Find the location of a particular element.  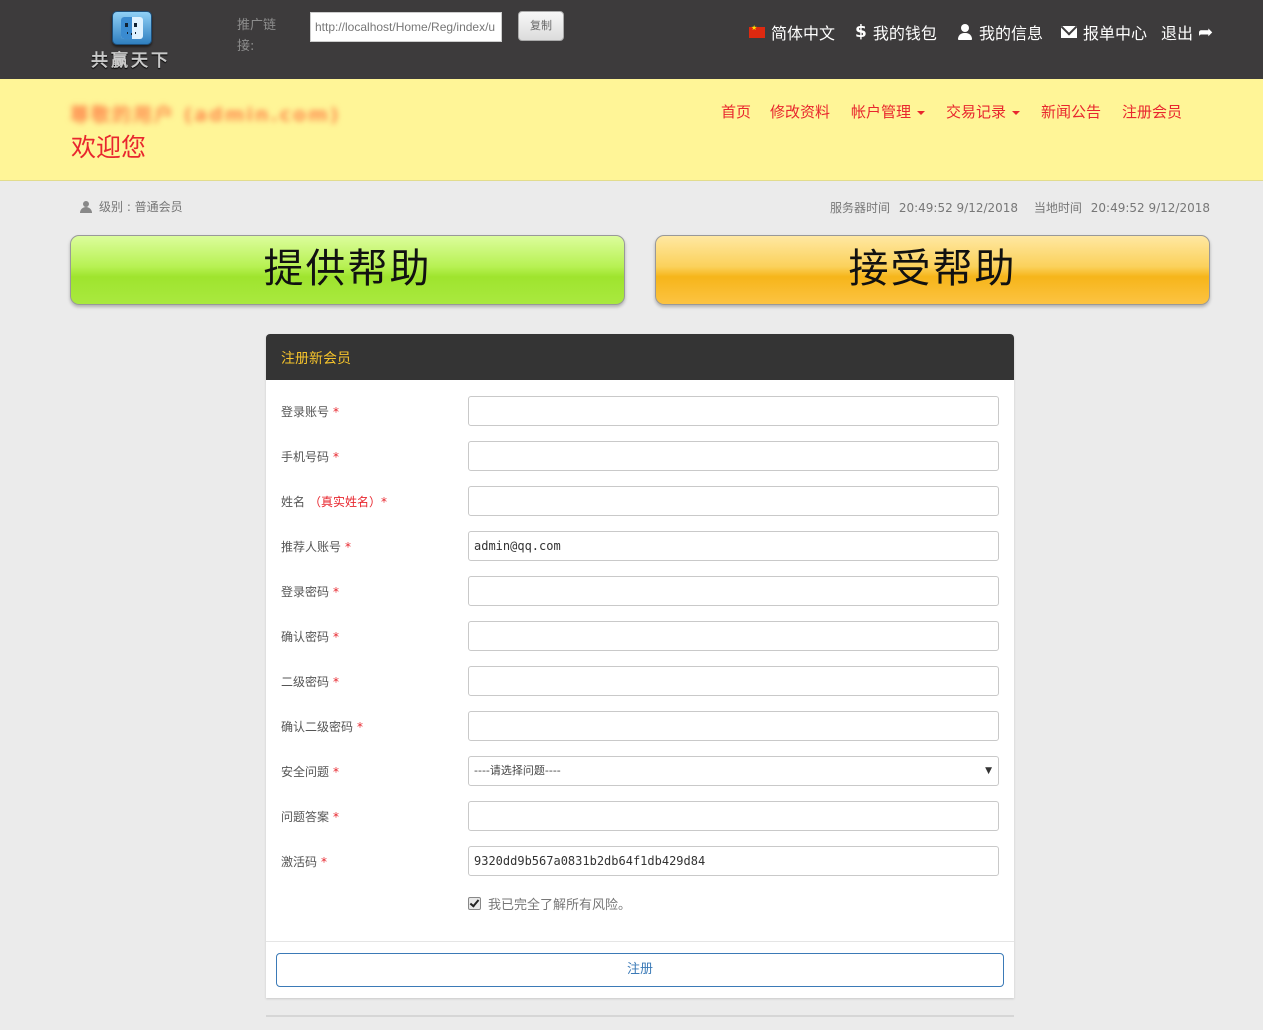

form-row-realname: 姓名 （真实姓名）* is located at coordinates (640, 501).